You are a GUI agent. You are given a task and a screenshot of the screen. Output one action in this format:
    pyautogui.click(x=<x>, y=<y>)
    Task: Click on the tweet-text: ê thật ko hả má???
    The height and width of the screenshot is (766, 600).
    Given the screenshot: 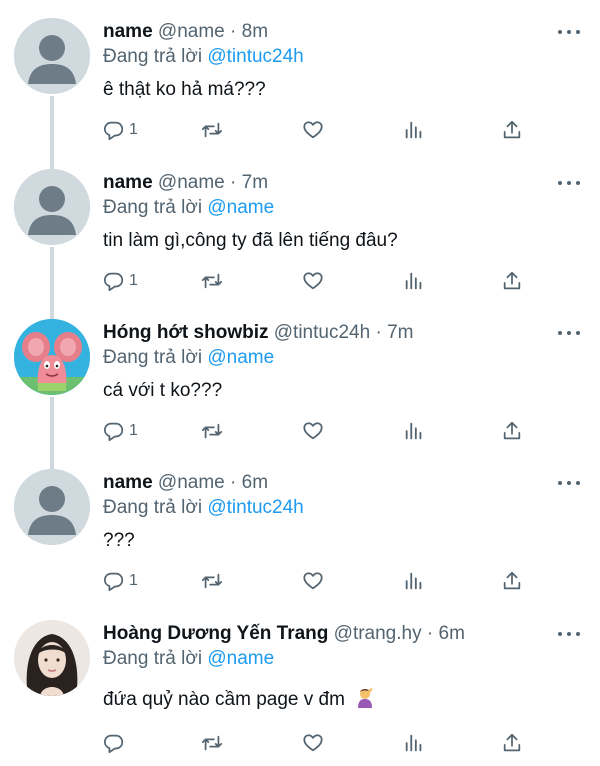 What is the action you would take?
    pyautogui.click(x=184, y=89)
    